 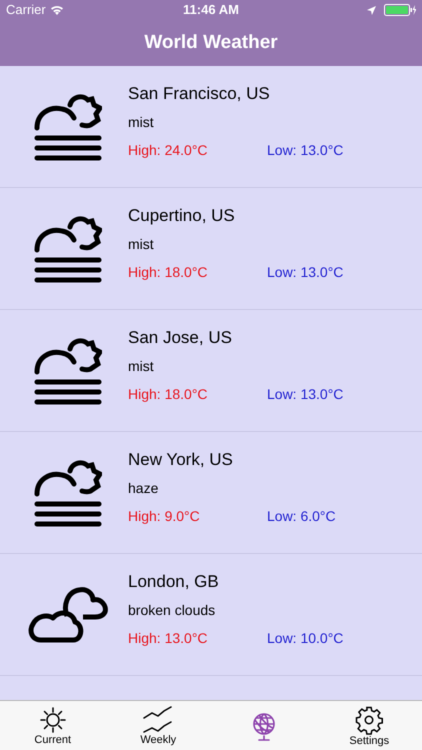 What do you see at coordinates (26, 10) in the screenshot?
I see `carrier-label: Carrier` at bounding box center [26, 10].